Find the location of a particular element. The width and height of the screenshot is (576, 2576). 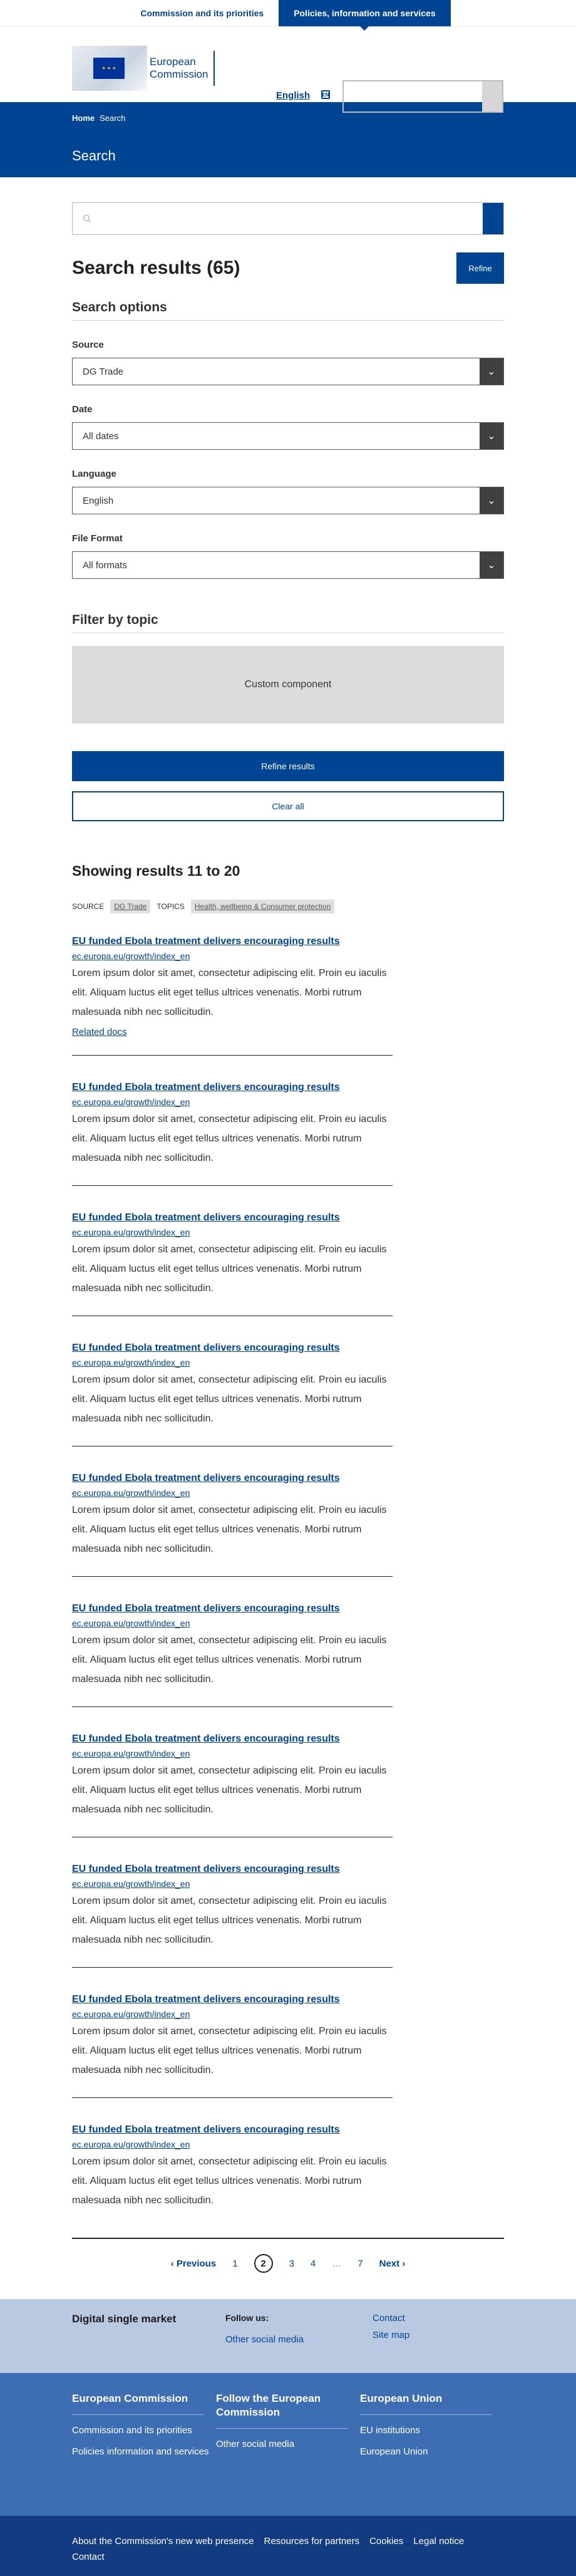

footer-contact-link: Contact is located at coordinates (391, 2318).